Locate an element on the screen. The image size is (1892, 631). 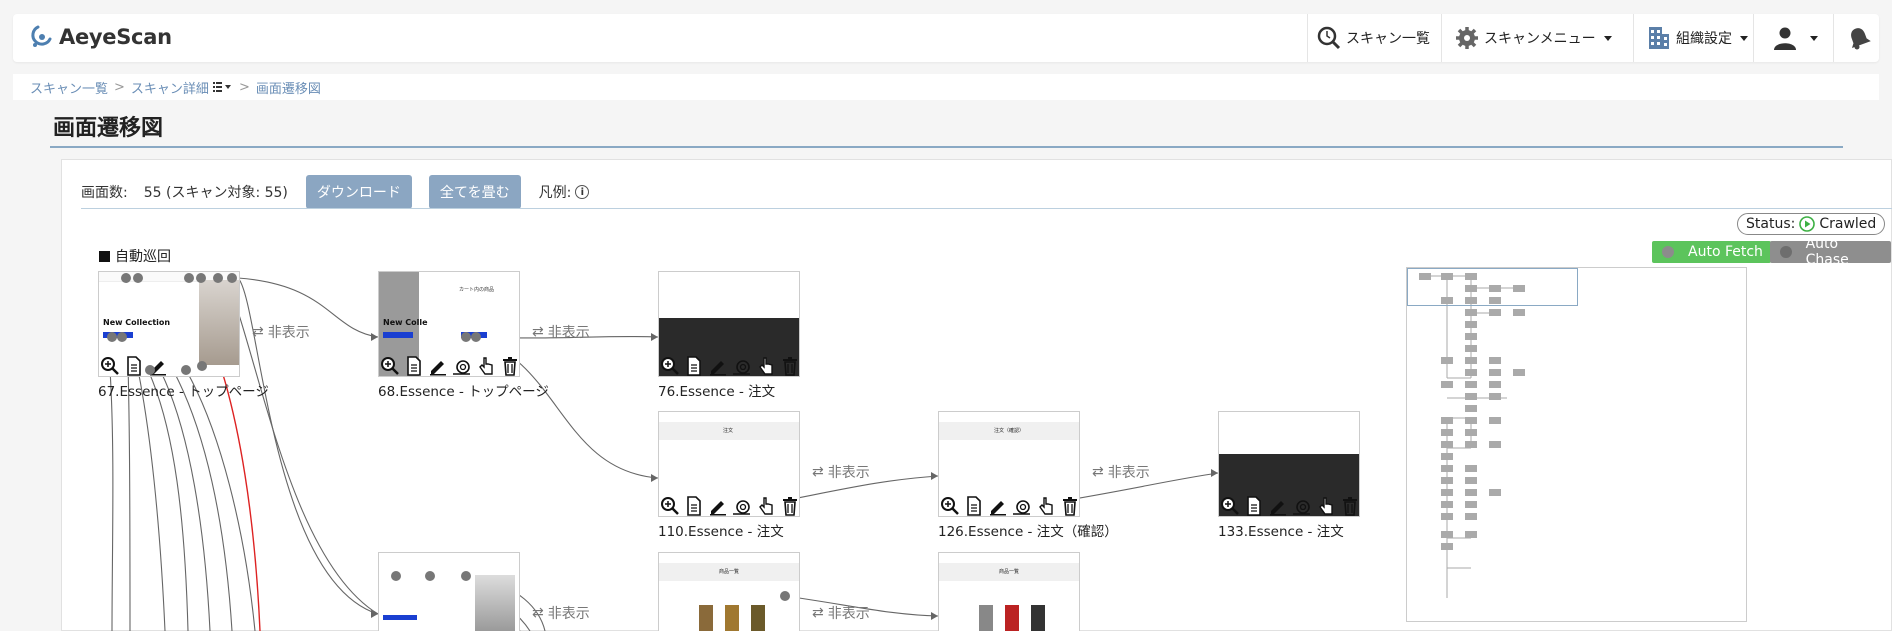
screen-node: 133.Essence - 注文 is located at coordinates (1289, 475).